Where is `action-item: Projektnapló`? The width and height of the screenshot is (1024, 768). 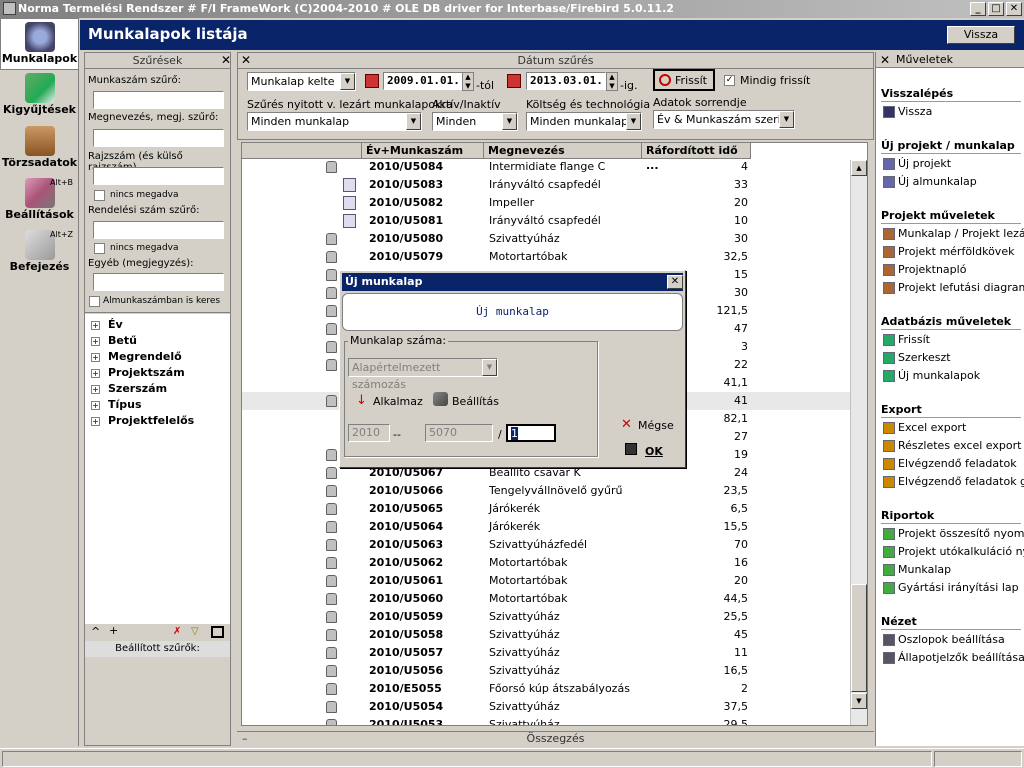 action-item: Projektnapló is located at coordinates (924, 269).